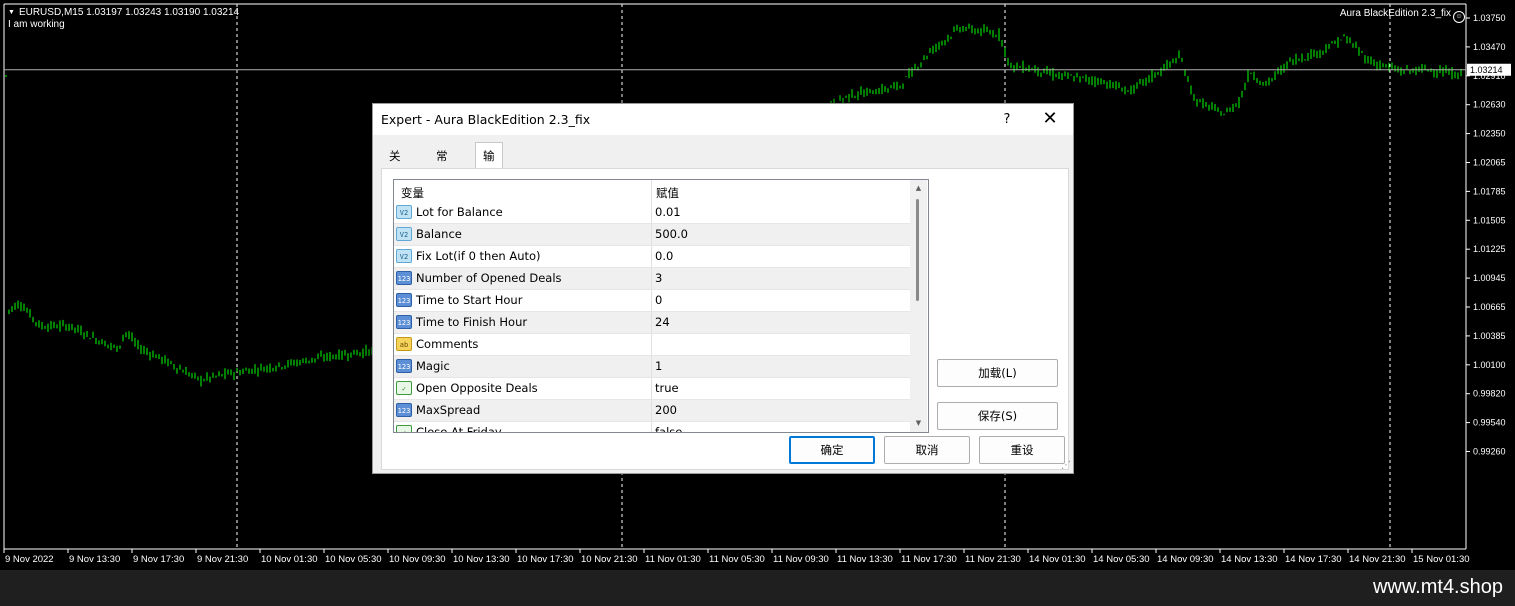  What do you see at coordinates (929, 559) in the screenshot?
I see `time-label: 11 Nov 17:30` at bounding box center [929, 559].